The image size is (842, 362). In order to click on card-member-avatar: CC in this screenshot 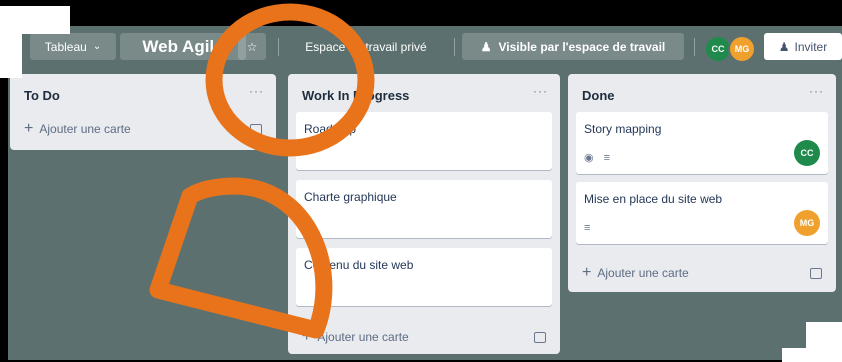, I will do `click(807, 153)`.